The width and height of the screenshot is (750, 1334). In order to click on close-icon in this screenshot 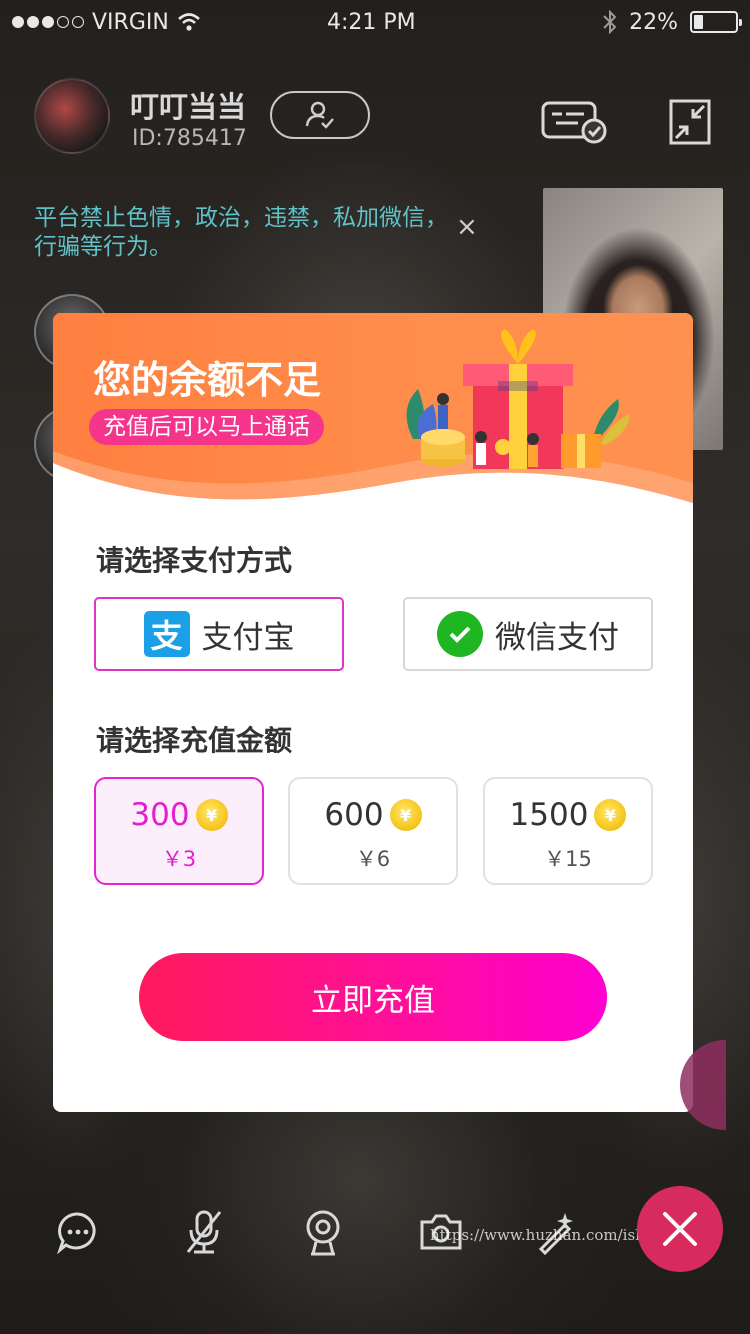, I will do `click(680, 1229)`.